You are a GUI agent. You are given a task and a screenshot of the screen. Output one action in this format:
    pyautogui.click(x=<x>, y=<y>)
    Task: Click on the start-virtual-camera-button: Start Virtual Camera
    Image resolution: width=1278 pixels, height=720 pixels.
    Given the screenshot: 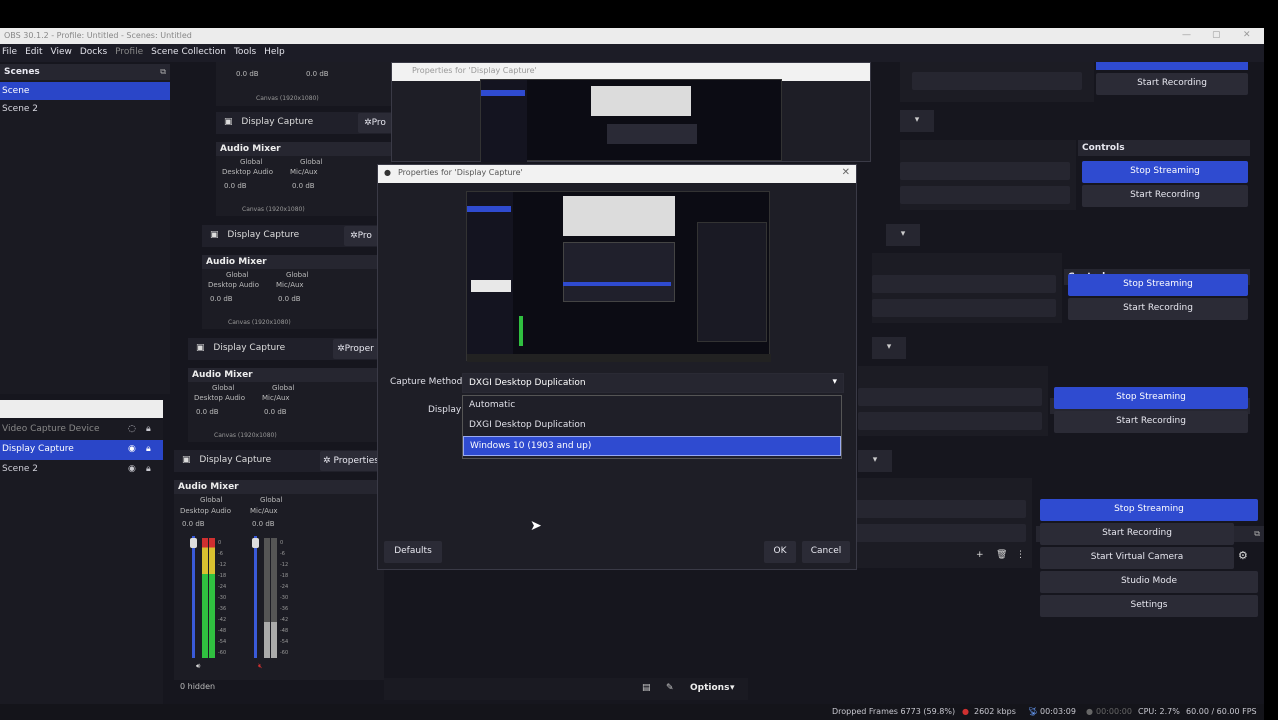 What is the action you would take?
    pyautogui.click(x=1137, y=558)
    